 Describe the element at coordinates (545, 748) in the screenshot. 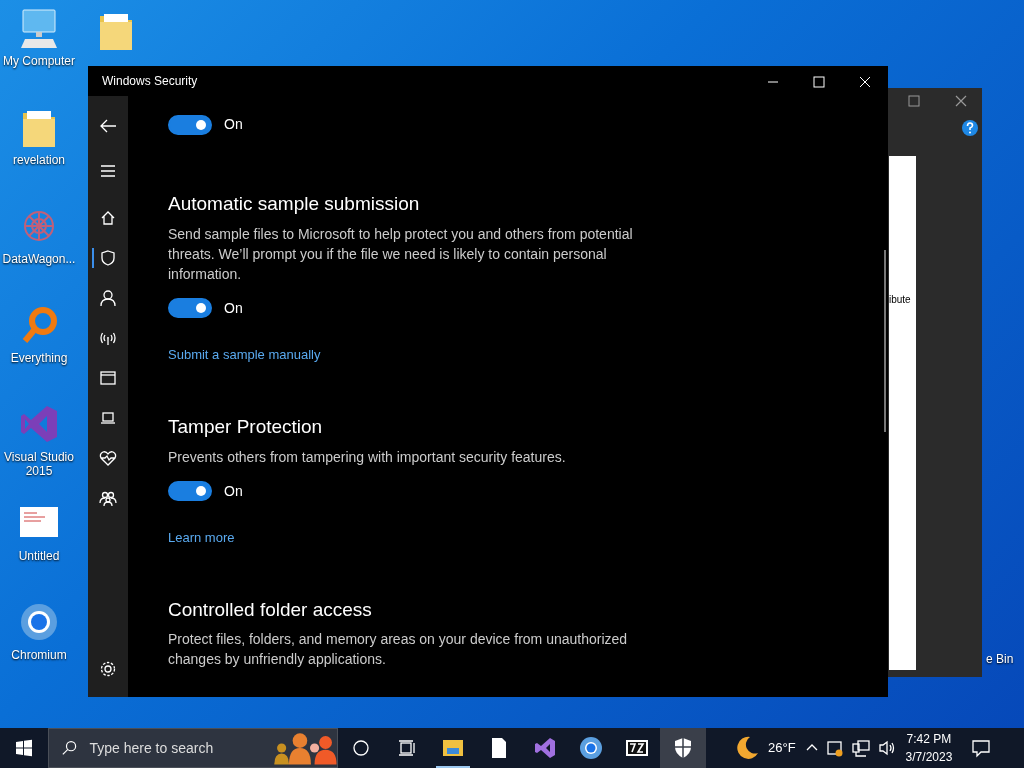

I see `ribbon-app-icon` at that location.